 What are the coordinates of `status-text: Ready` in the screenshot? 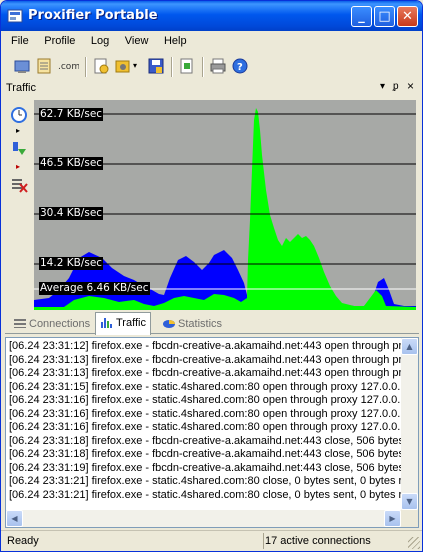 It's located at (23, 541).